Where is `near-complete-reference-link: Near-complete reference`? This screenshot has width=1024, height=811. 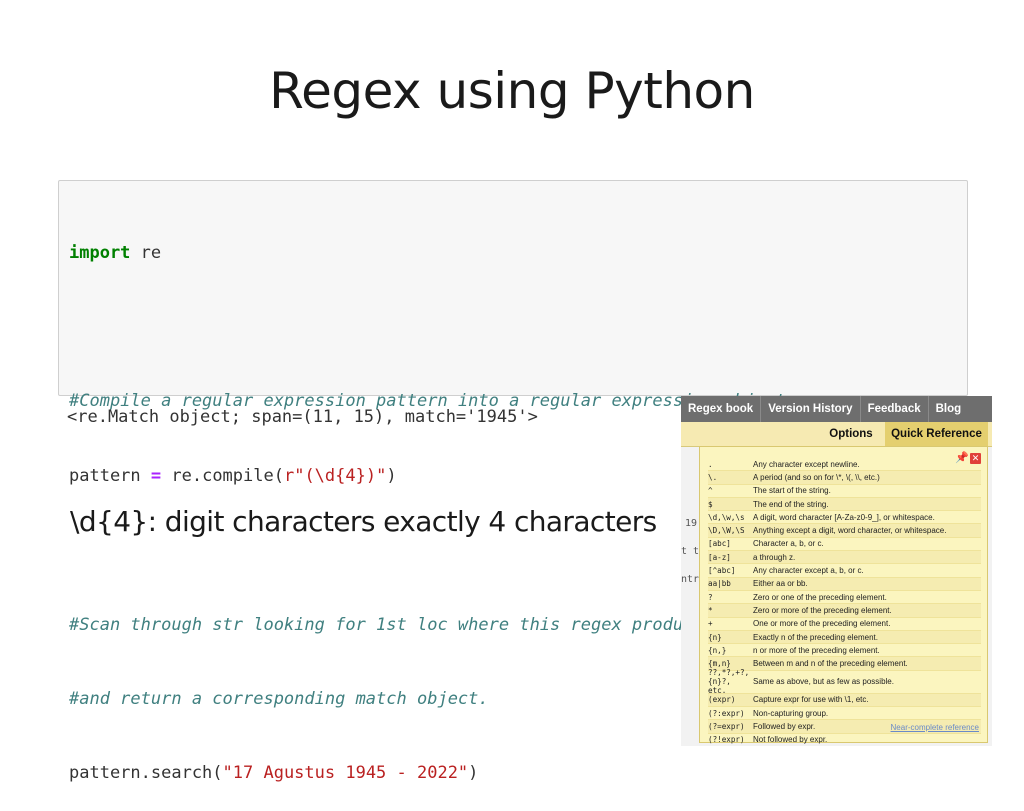
near-complete-reference-link: Near-complete reference is located at coordinates (935, 727).